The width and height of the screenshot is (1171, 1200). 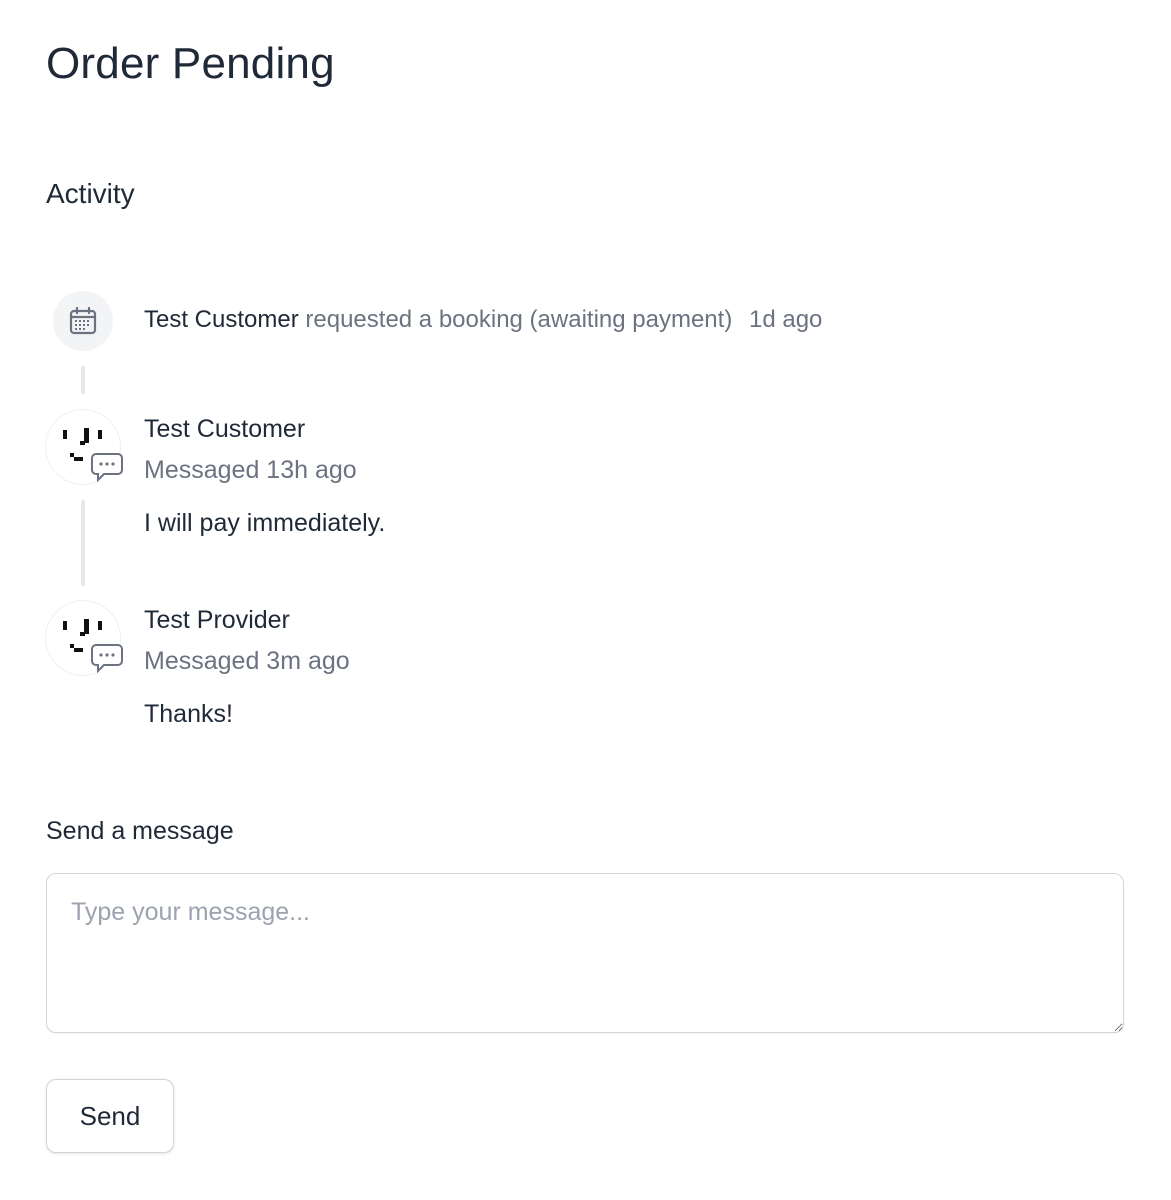 What do you see at coordinates (265, 523) in the screenshot?
I see `message-body: I will pay immediately.` at bounding box center [265, 523].